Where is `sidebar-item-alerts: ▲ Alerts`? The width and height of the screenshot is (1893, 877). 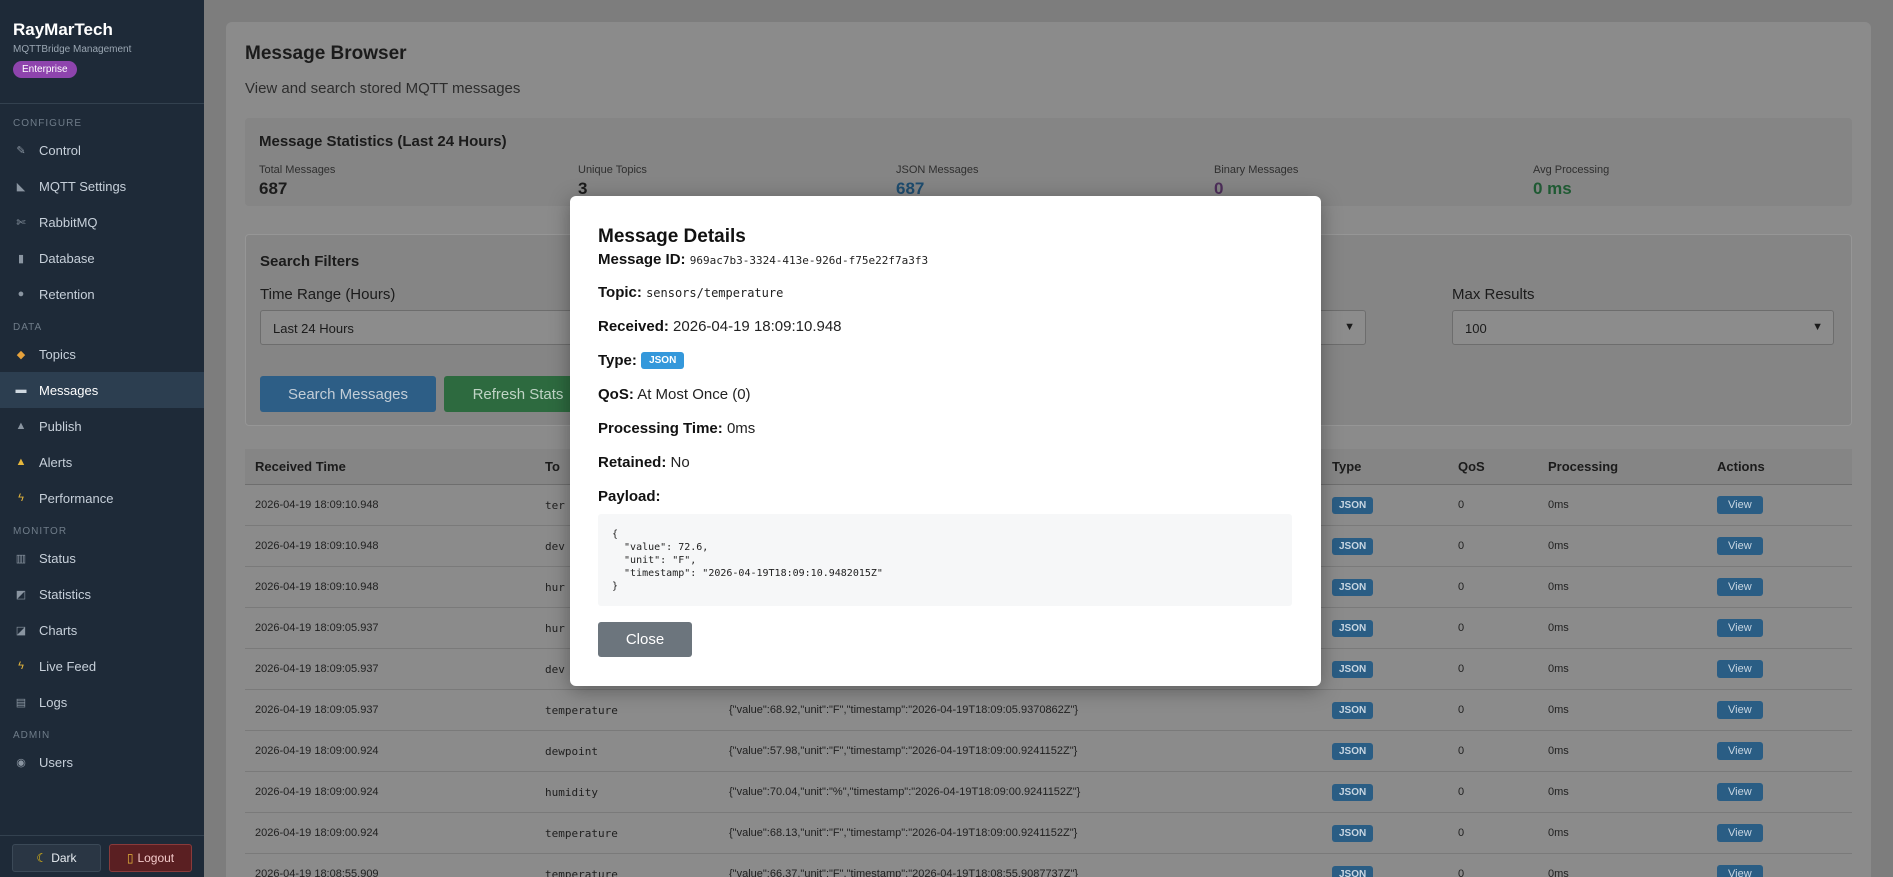
sidebar-item-alerts: ▲ Alerts is located at coordinates (102, 462).